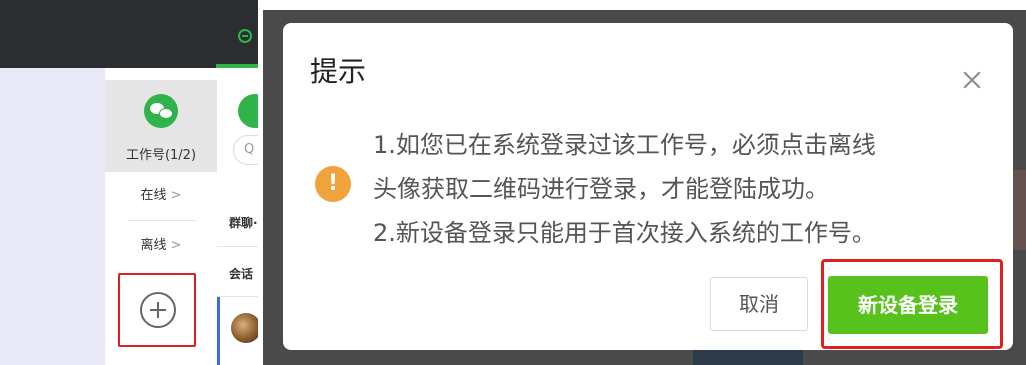 The image size is (1026, 365). I want to click on add-account-button, so click(157, 310).